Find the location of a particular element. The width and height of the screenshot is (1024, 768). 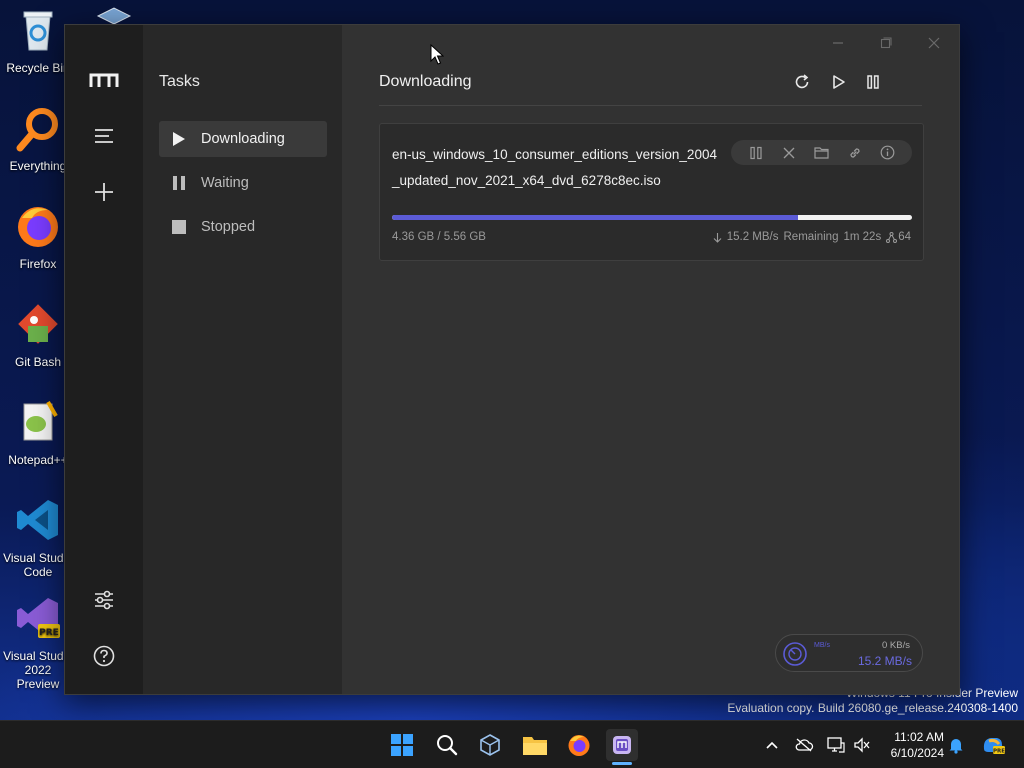

app-logo is located at coordinates (104, 80).